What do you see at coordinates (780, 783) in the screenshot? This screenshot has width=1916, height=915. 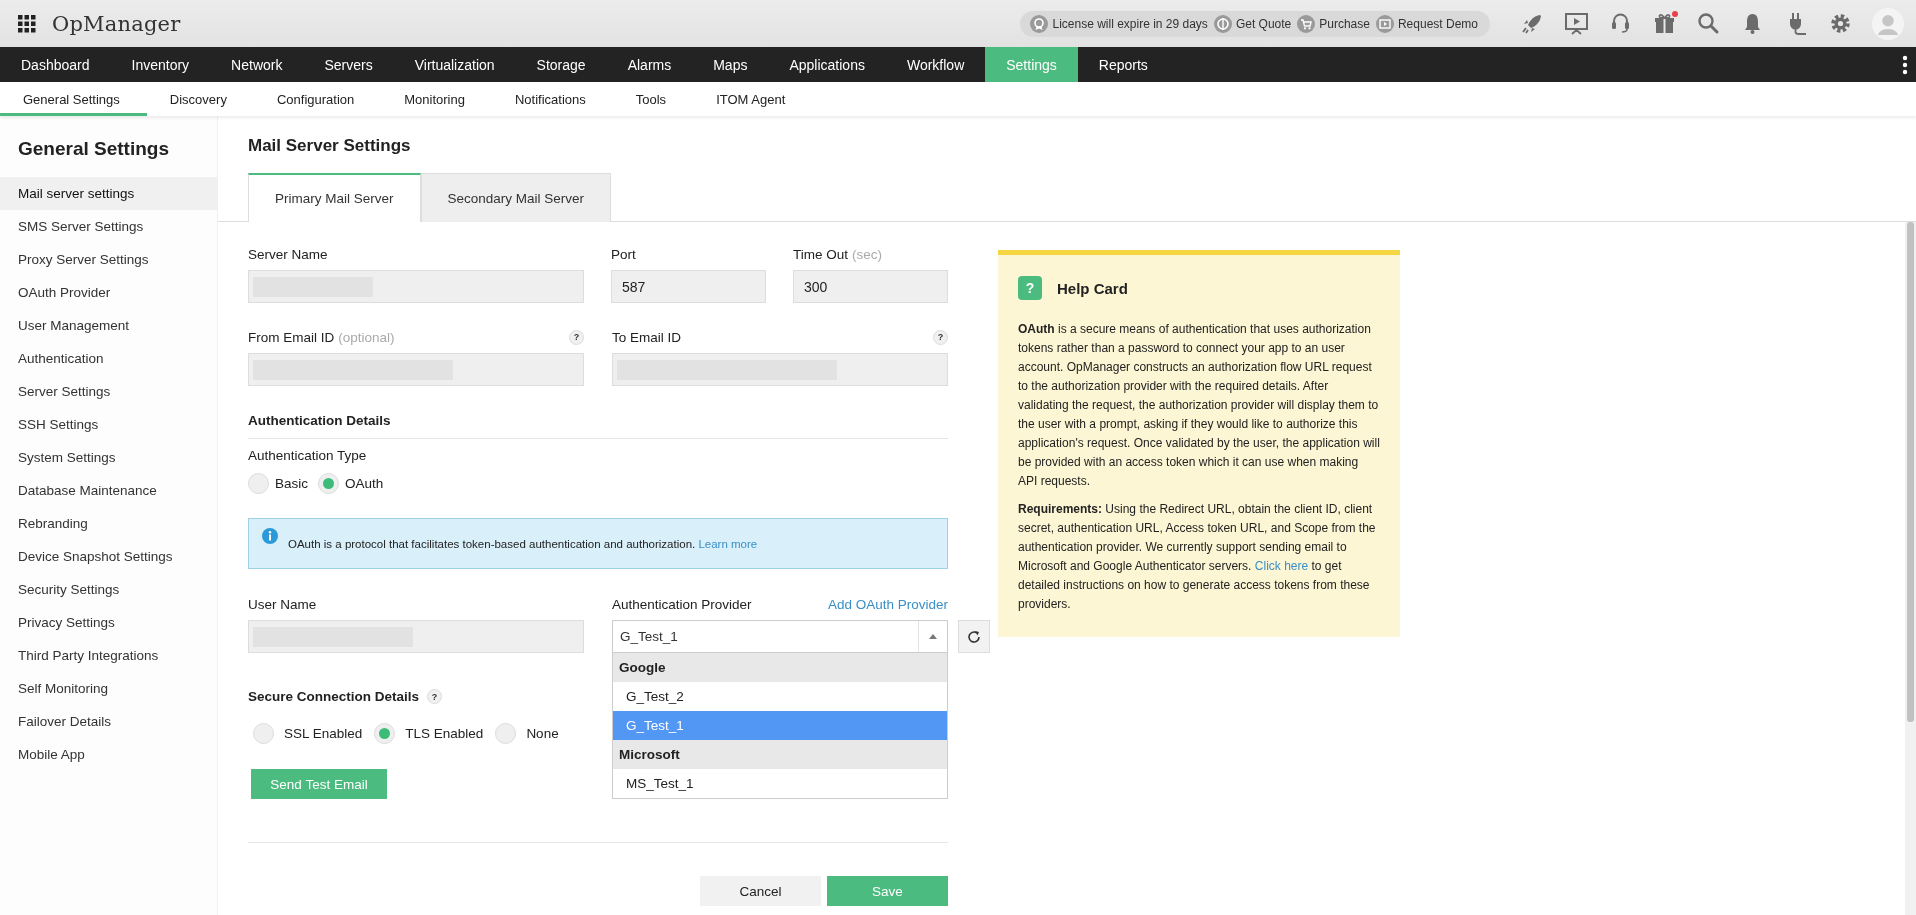 I see `dropdown-option: MS_Test_1` at bounding box center [780, 783].